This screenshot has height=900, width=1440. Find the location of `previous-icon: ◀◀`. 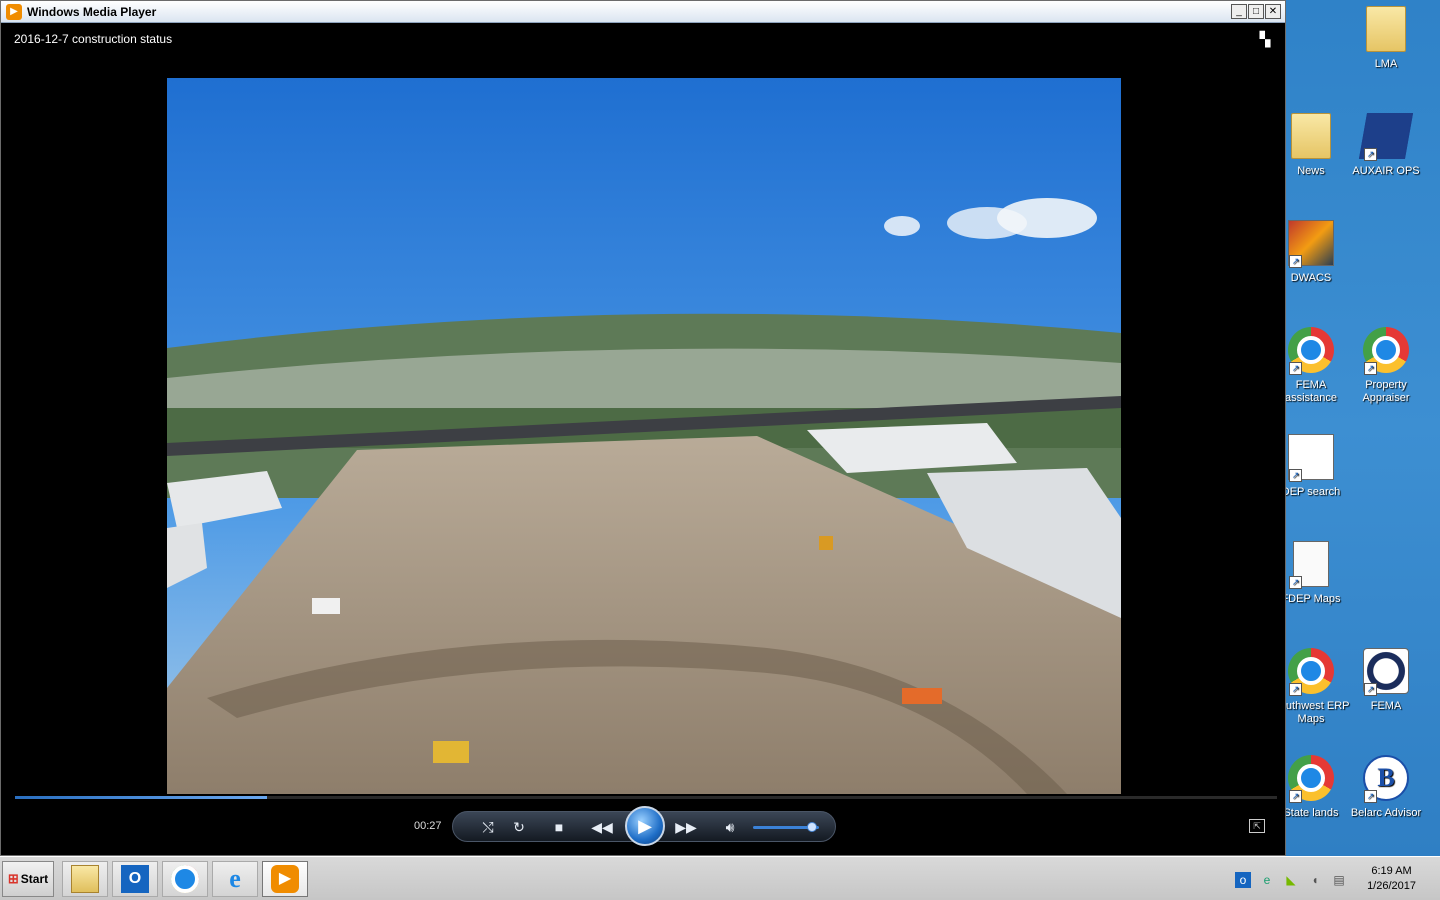

previous-icon: ◀◀ is located at coordinates (602, 827).